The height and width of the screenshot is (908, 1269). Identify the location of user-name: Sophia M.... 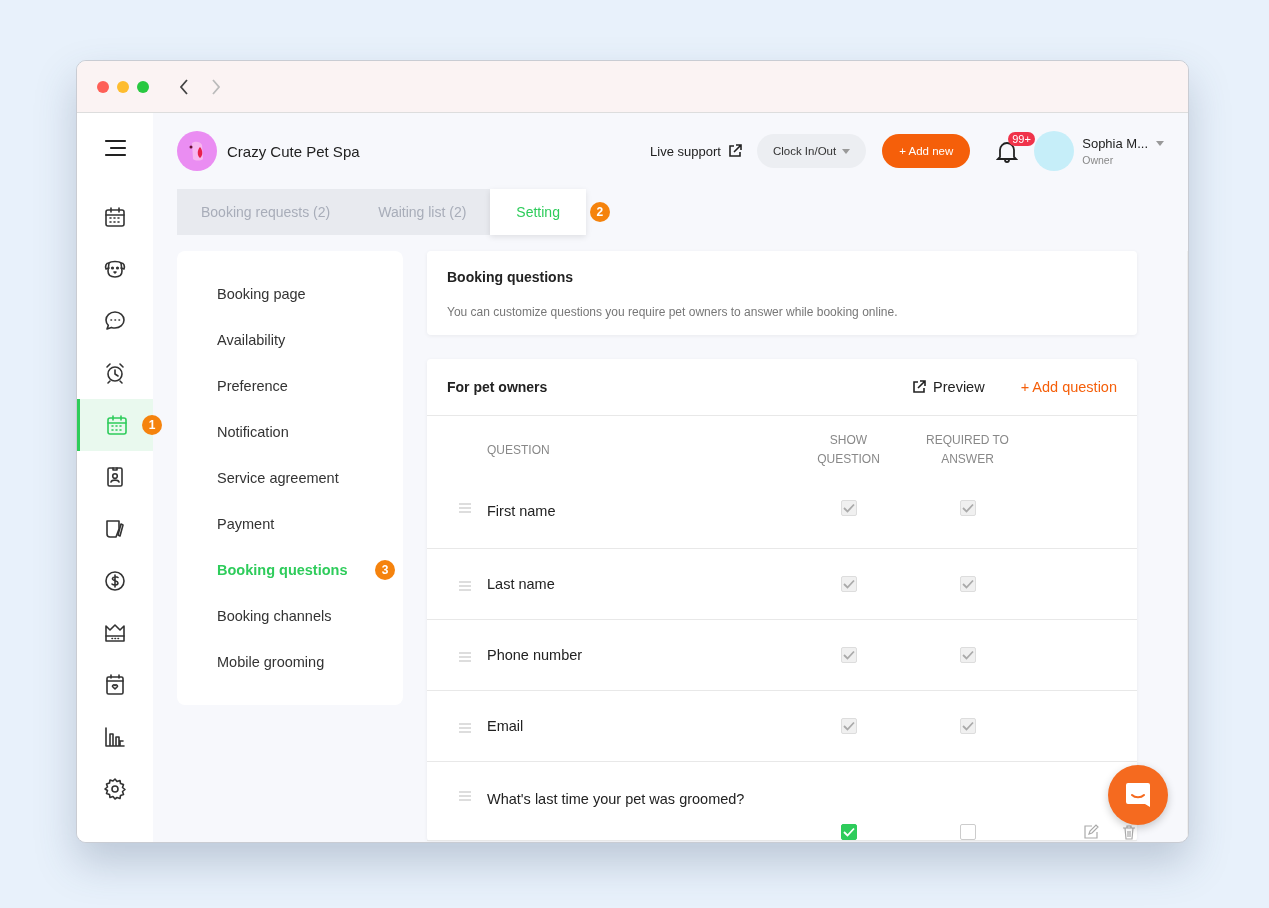
(1115, 143).